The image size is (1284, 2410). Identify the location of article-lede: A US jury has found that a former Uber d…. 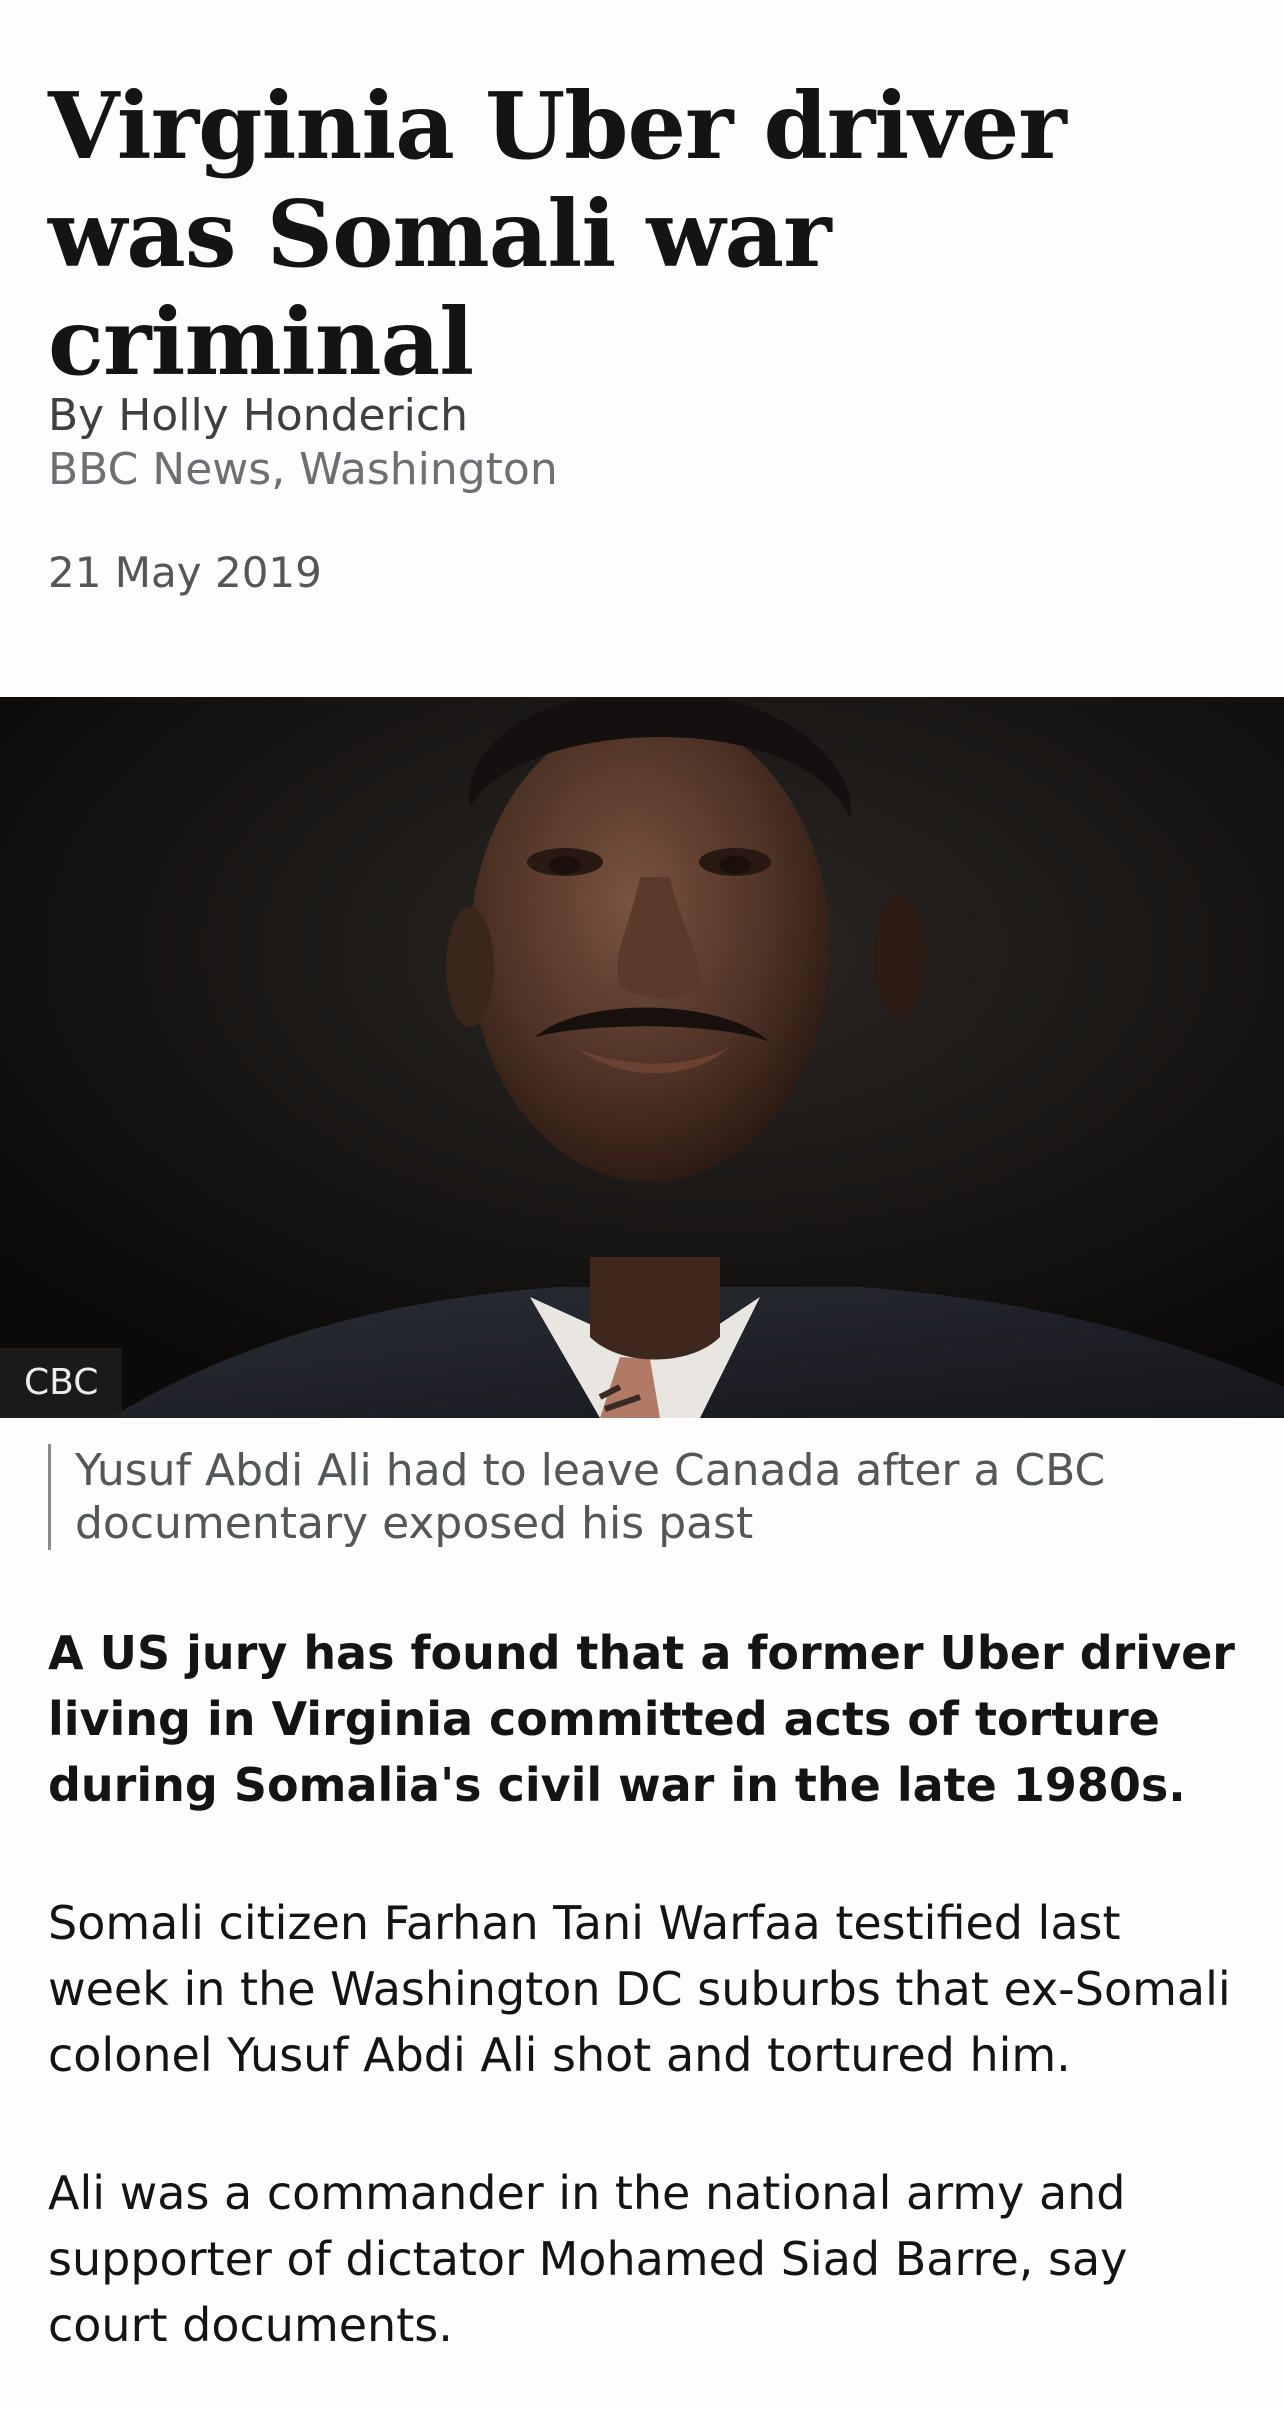
(641, 1719).